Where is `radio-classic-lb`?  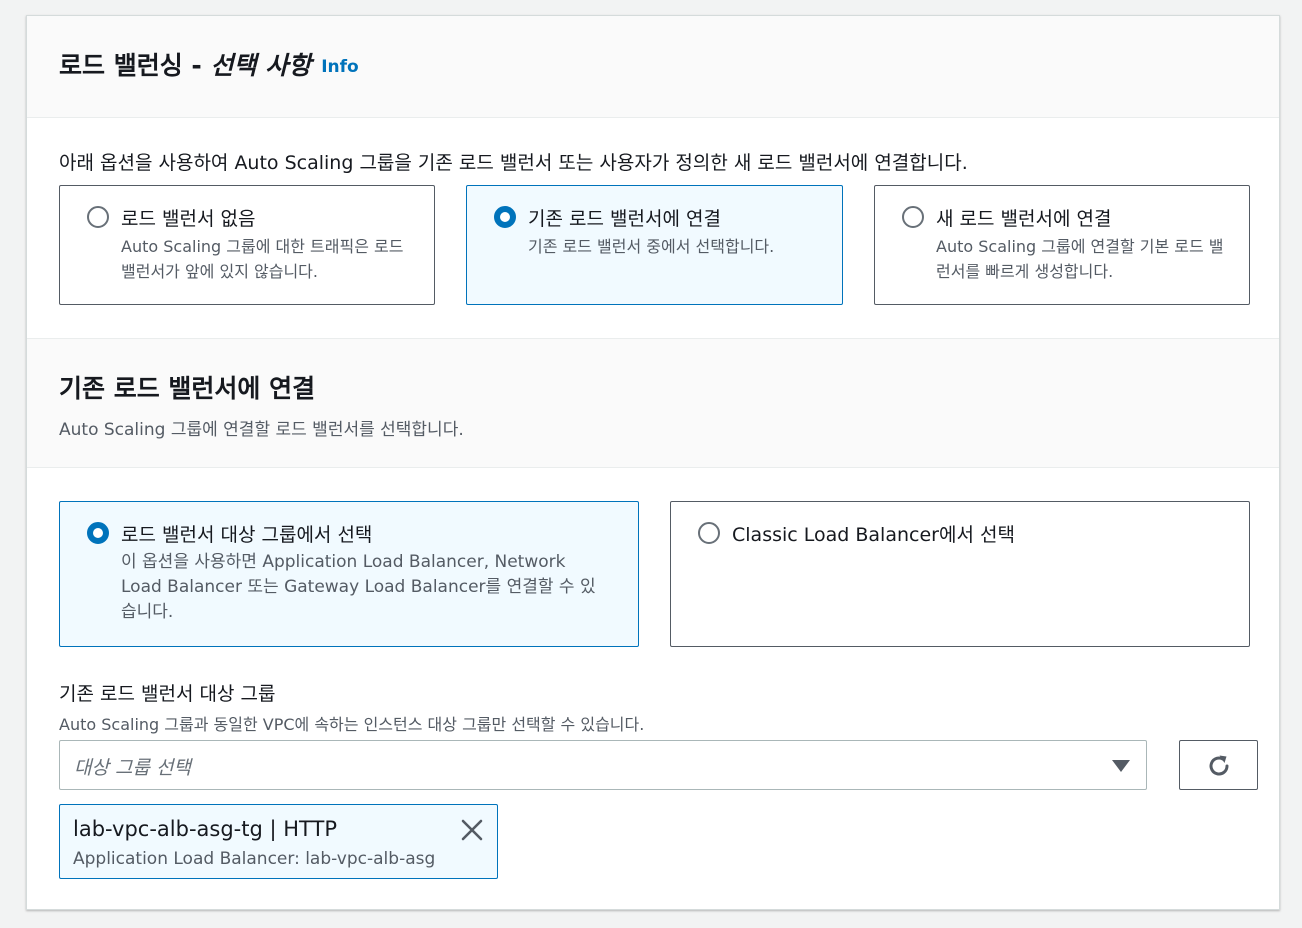 radio-classic-lb is located at coordinates (709, 533).